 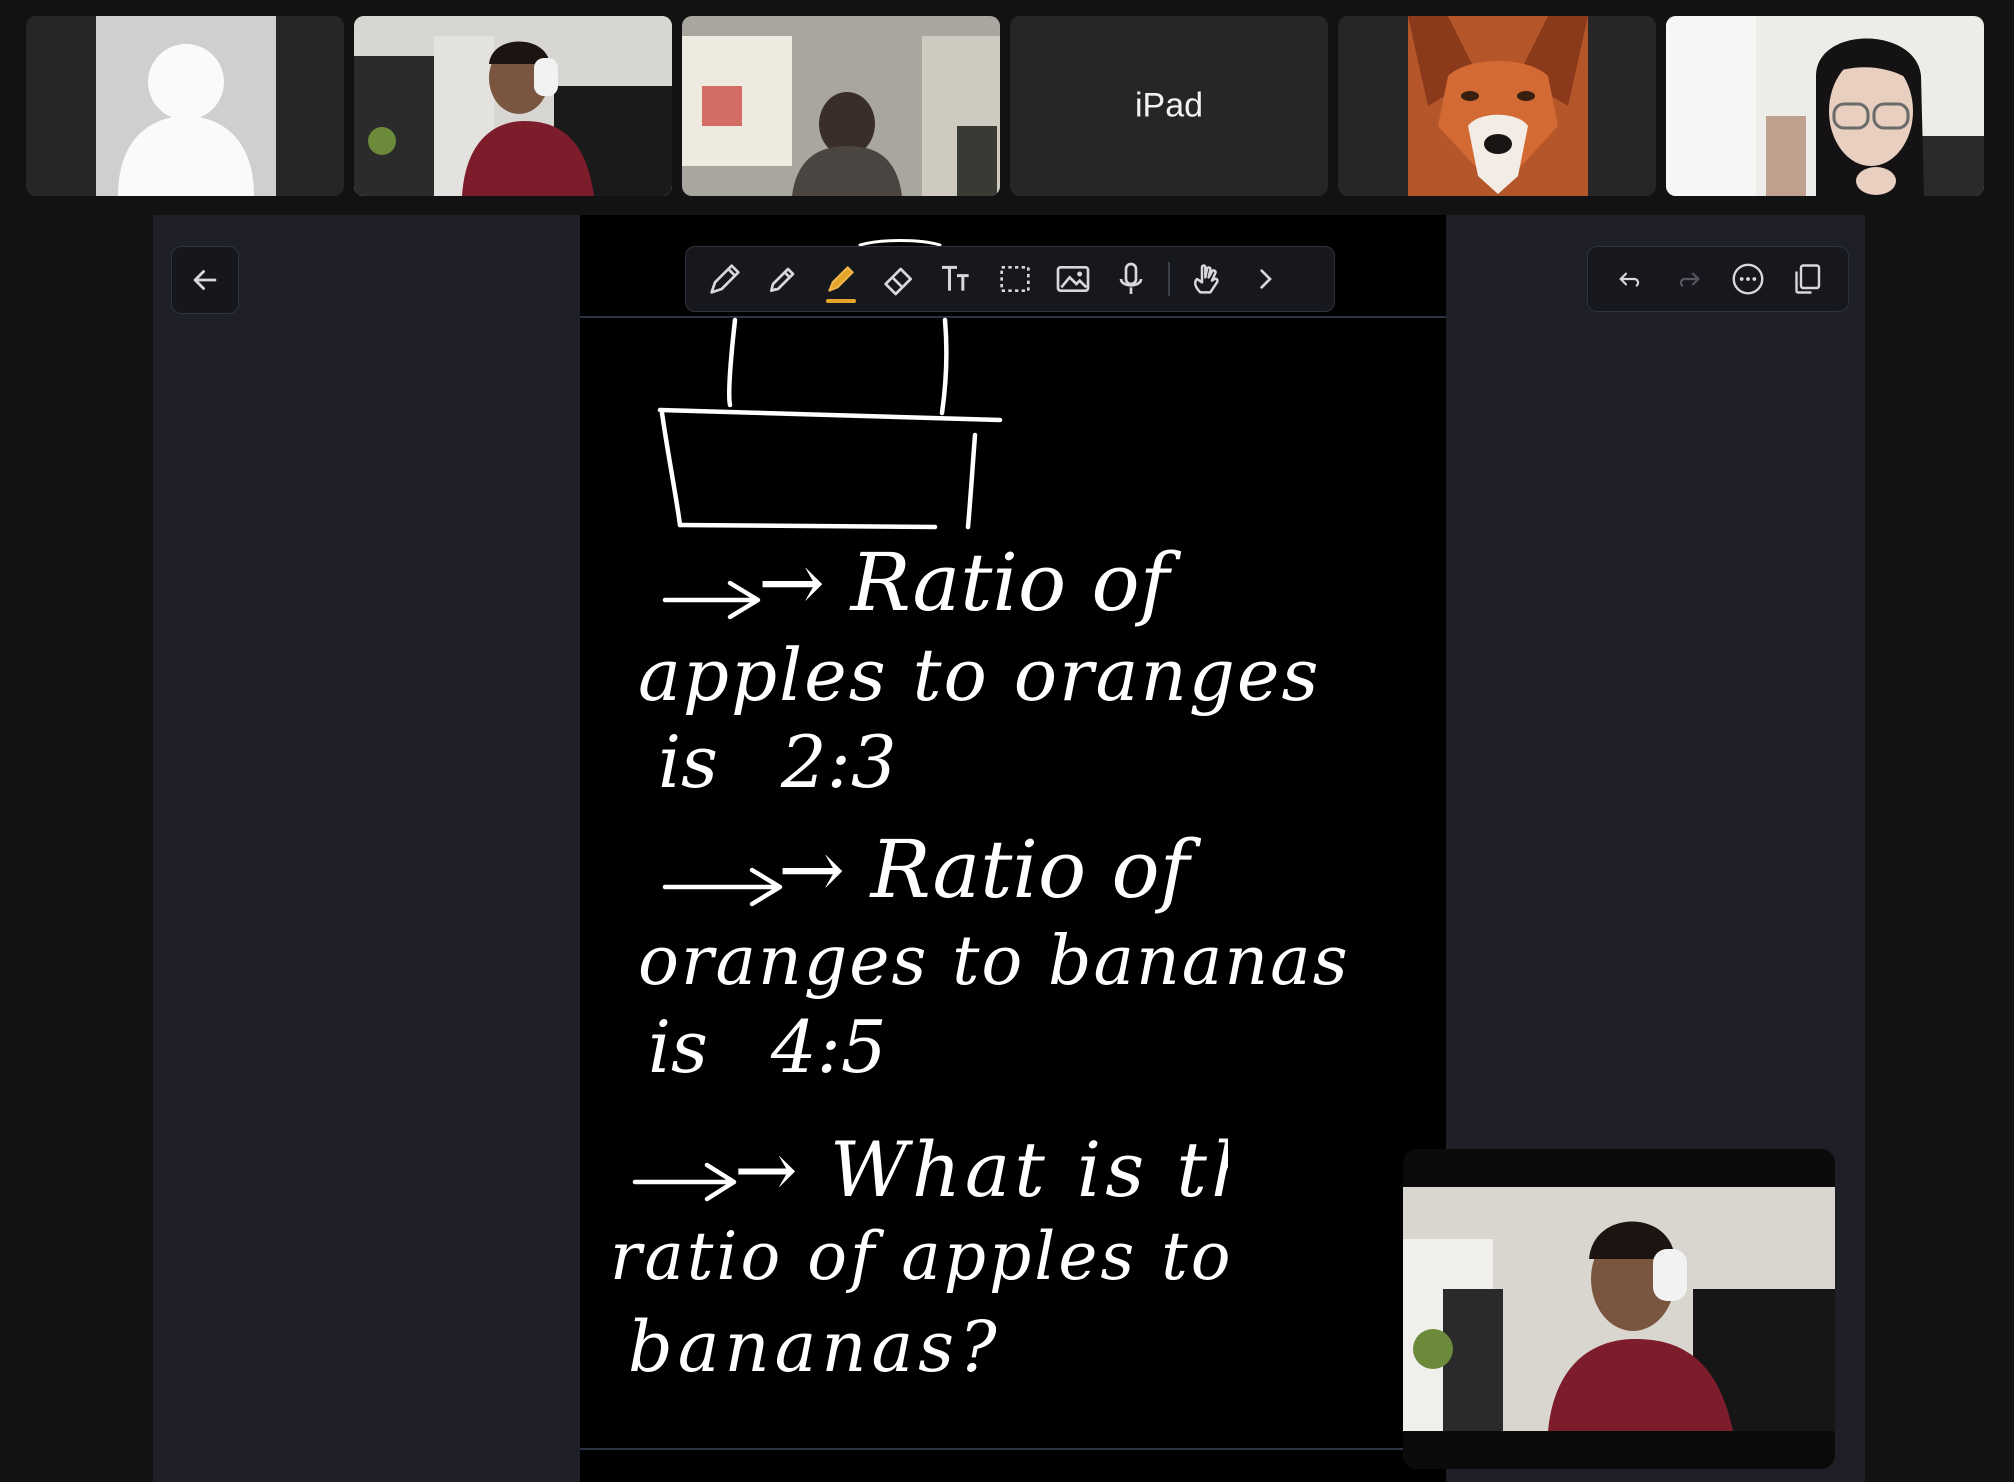 What do you see at coordinates (767, 1047) in the screenshot?
I see `note-line-6: is 4:5` at bounding box center [767, 1047].